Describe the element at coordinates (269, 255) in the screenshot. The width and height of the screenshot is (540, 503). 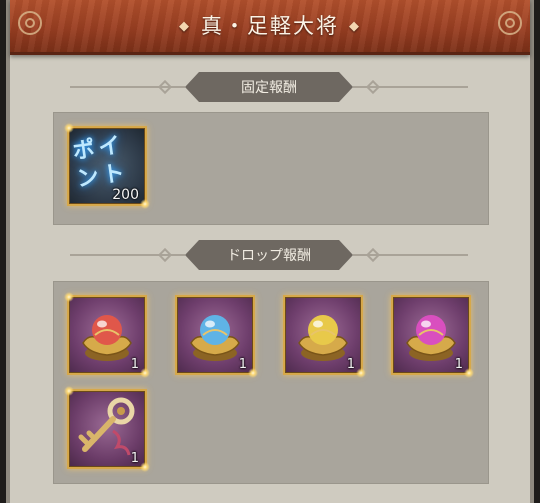
I see `drop-reward-label: ドロップ報酬` at that location.